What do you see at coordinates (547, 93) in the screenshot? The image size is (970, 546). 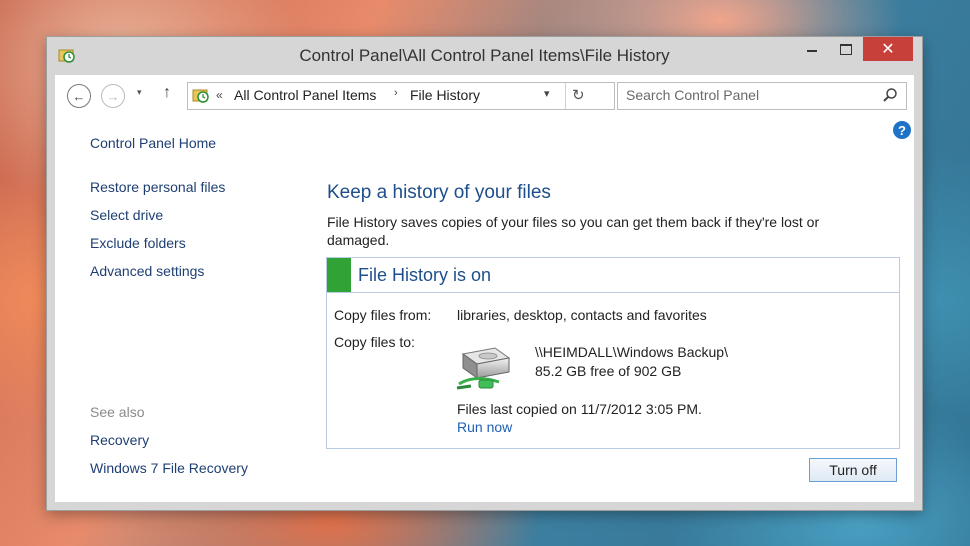 I see `address-dropdown-icon: ▾` at bounding box center [547, 93].